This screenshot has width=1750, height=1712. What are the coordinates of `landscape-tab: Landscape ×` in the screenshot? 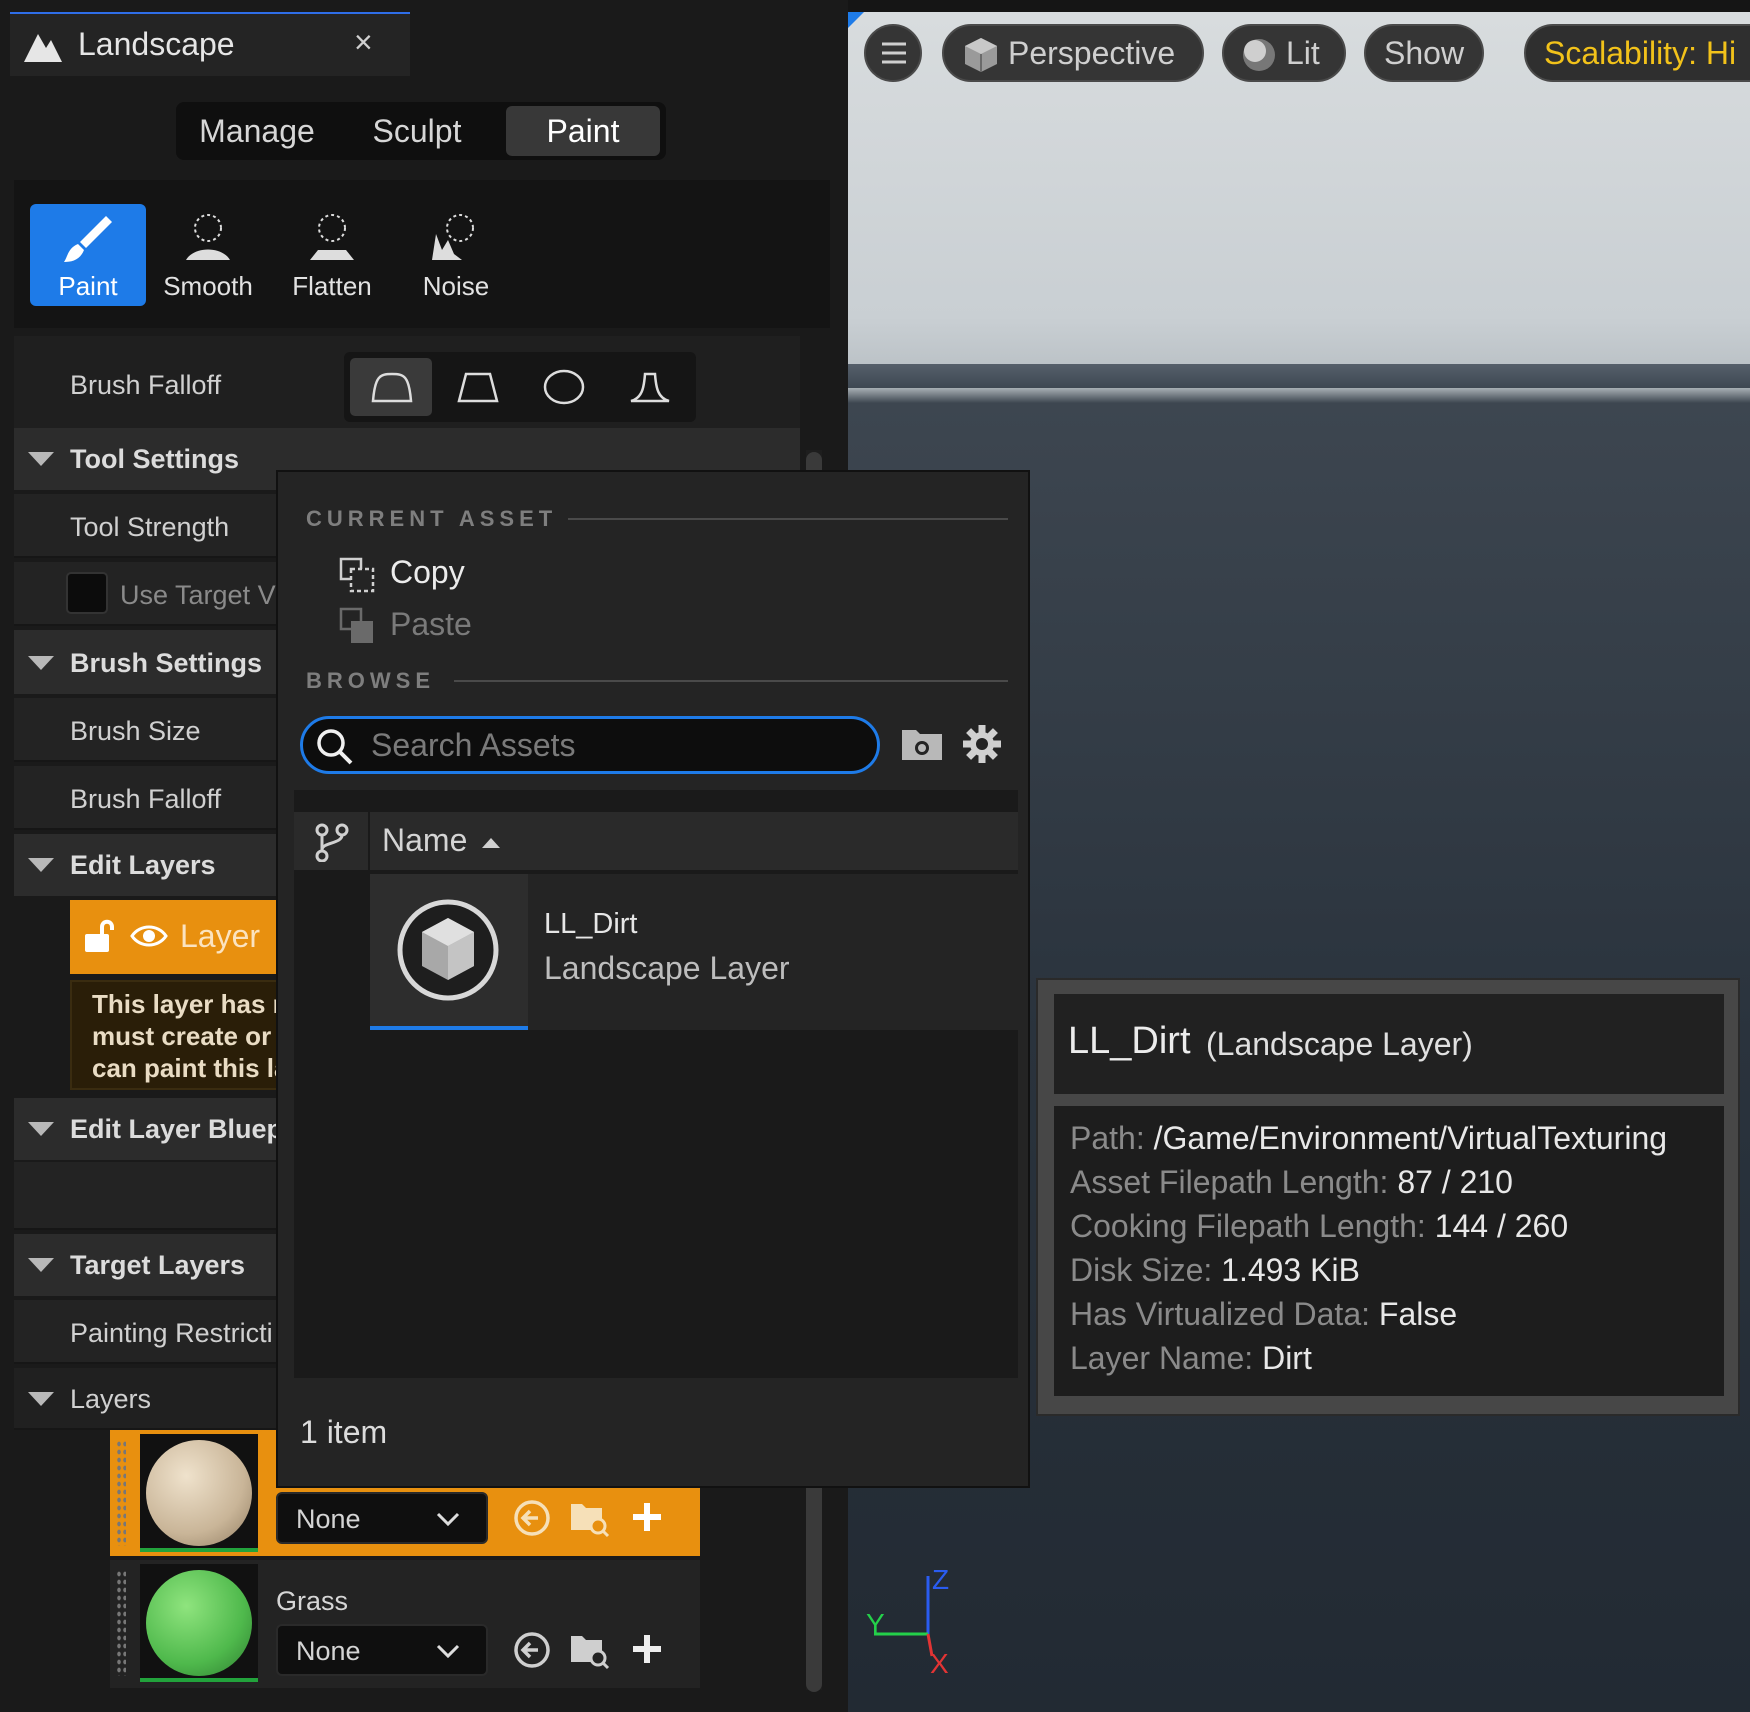 It's located at (210, 44).